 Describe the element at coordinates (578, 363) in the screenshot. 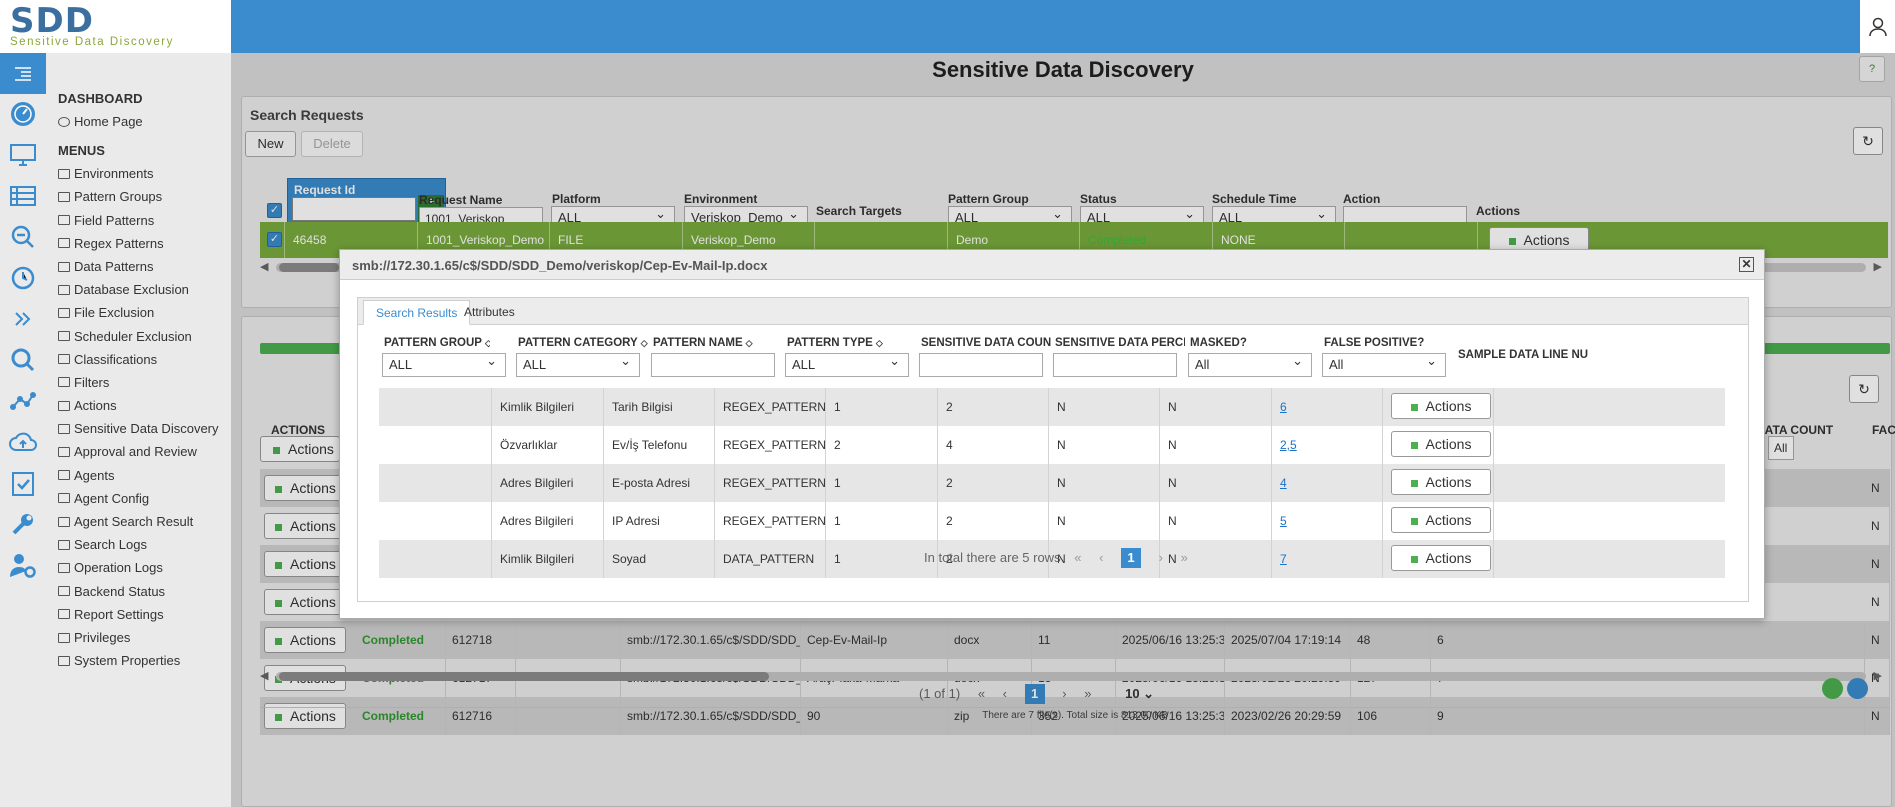

I see `pattern-category-filter: ALL` at that location.